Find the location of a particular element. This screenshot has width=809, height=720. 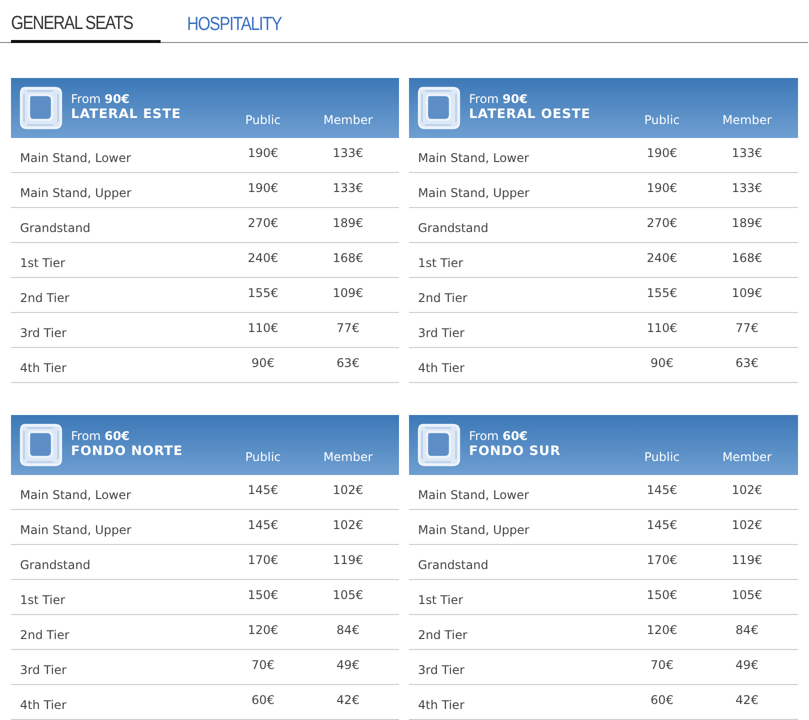

section-title: FONDO NORTE is located at coordinates (127, 452).